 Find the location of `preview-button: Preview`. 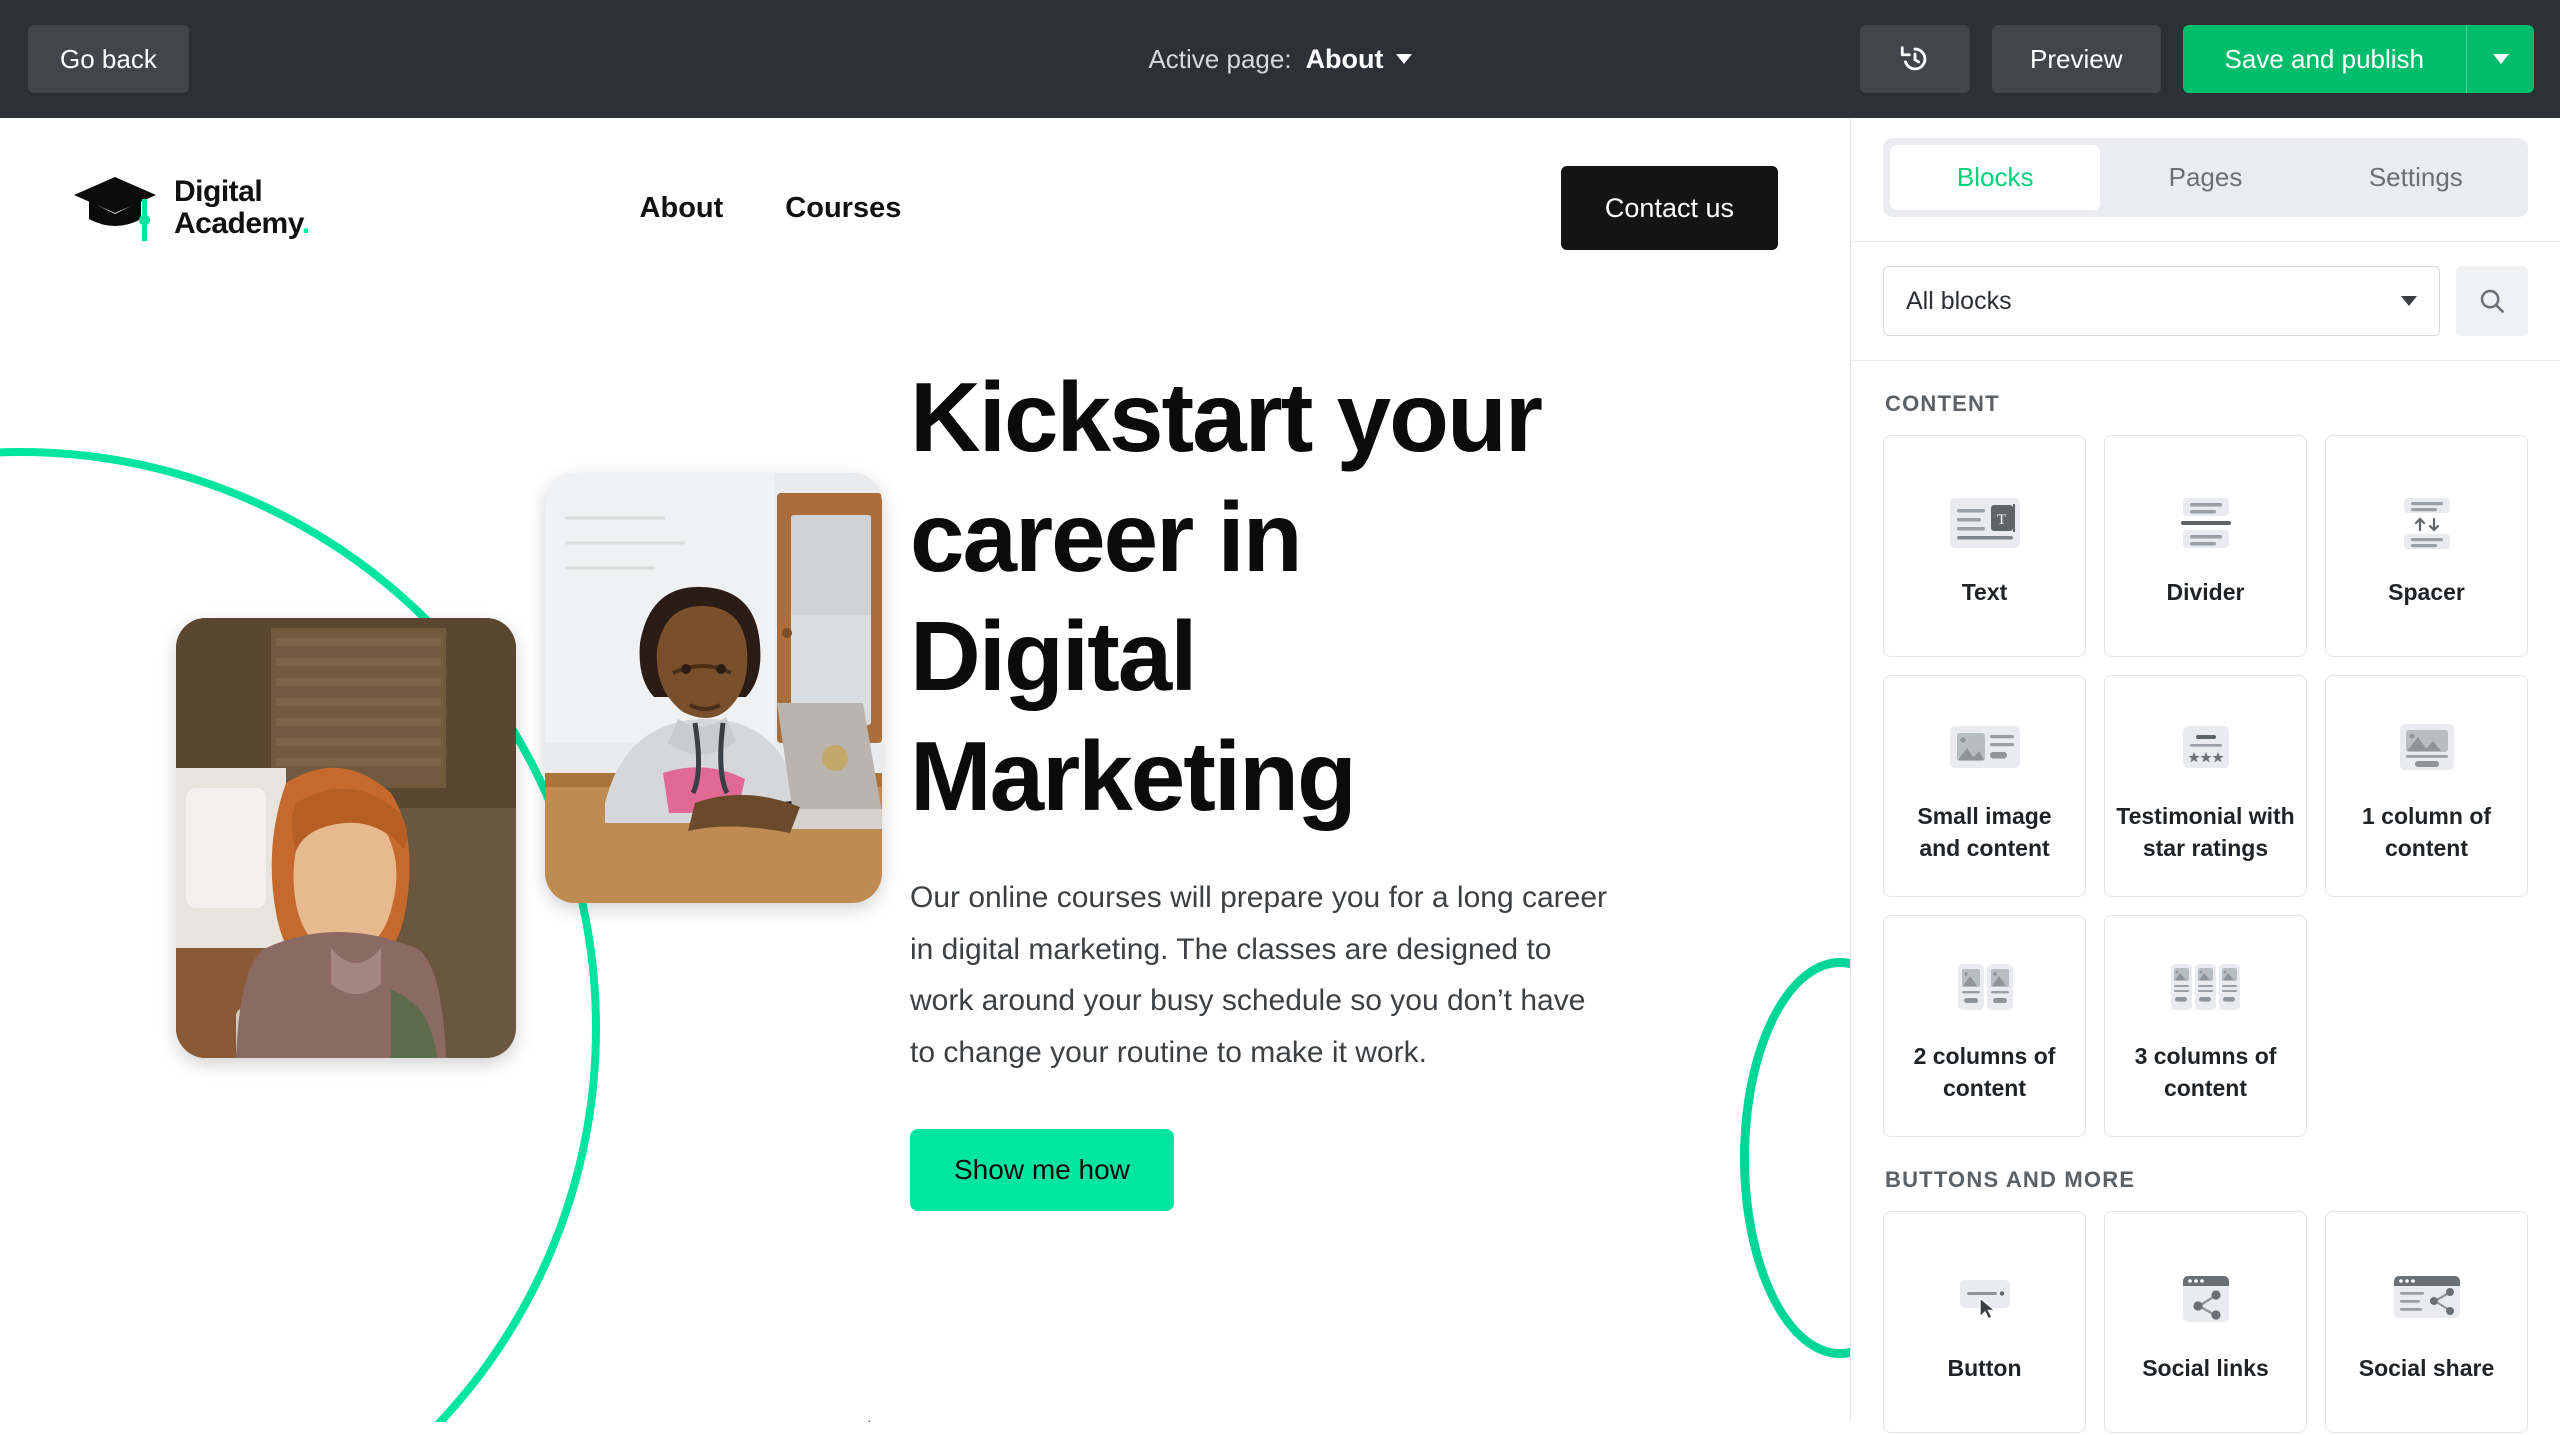

preview-button: Preview is located at coordinates (2076, 59).